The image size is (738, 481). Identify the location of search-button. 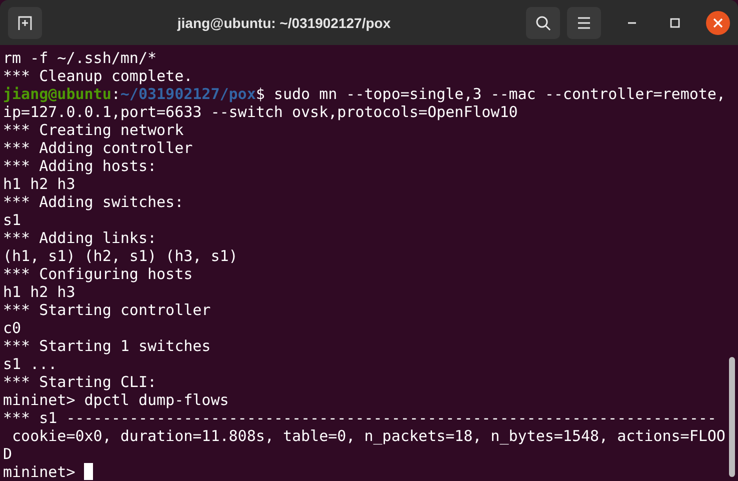
(543, 22).